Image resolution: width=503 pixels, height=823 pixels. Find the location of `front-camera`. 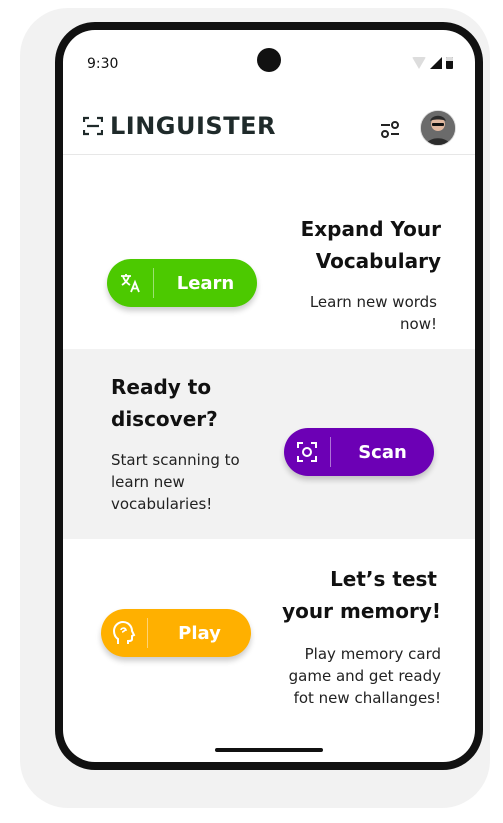

front-camera is located at coordinates (269, 60).